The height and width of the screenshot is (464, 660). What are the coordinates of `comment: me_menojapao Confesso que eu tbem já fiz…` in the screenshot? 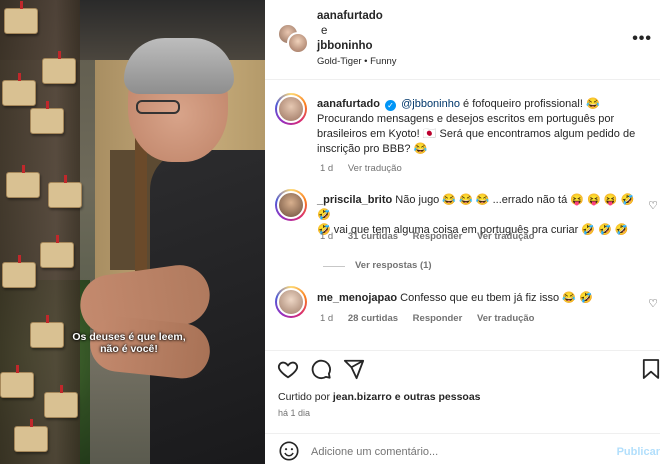 It's located at (477, 298).